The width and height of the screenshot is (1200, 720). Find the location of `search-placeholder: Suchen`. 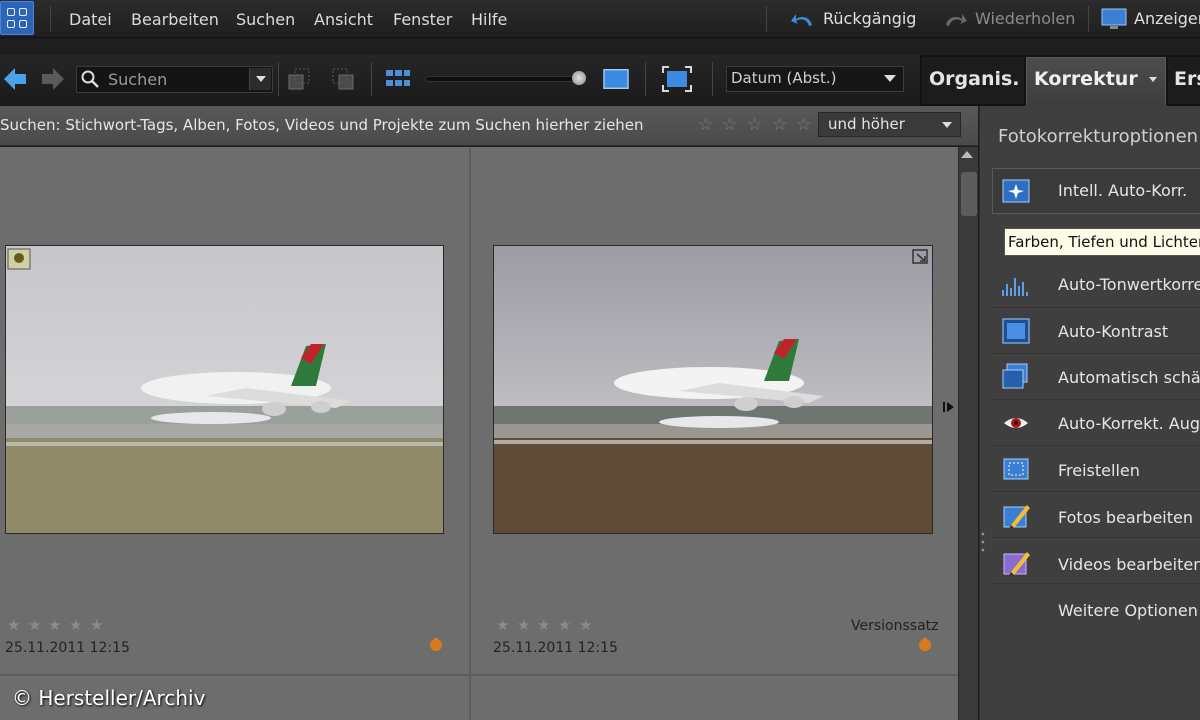

search-placeholder: Suchen is located at coordinates (138, 79).